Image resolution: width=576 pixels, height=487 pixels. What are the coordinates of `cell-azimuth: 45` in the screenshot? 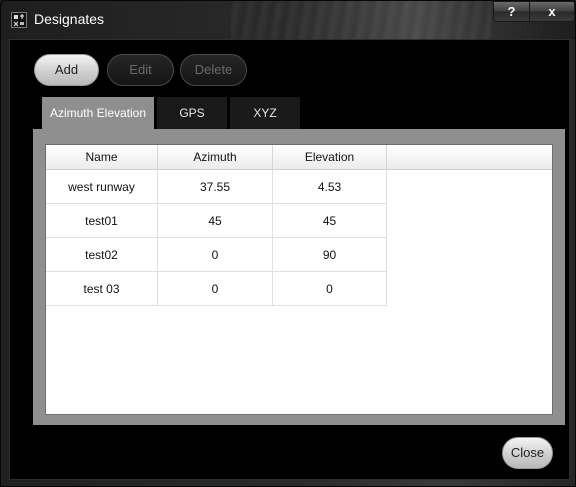 It's located at (215, 221).